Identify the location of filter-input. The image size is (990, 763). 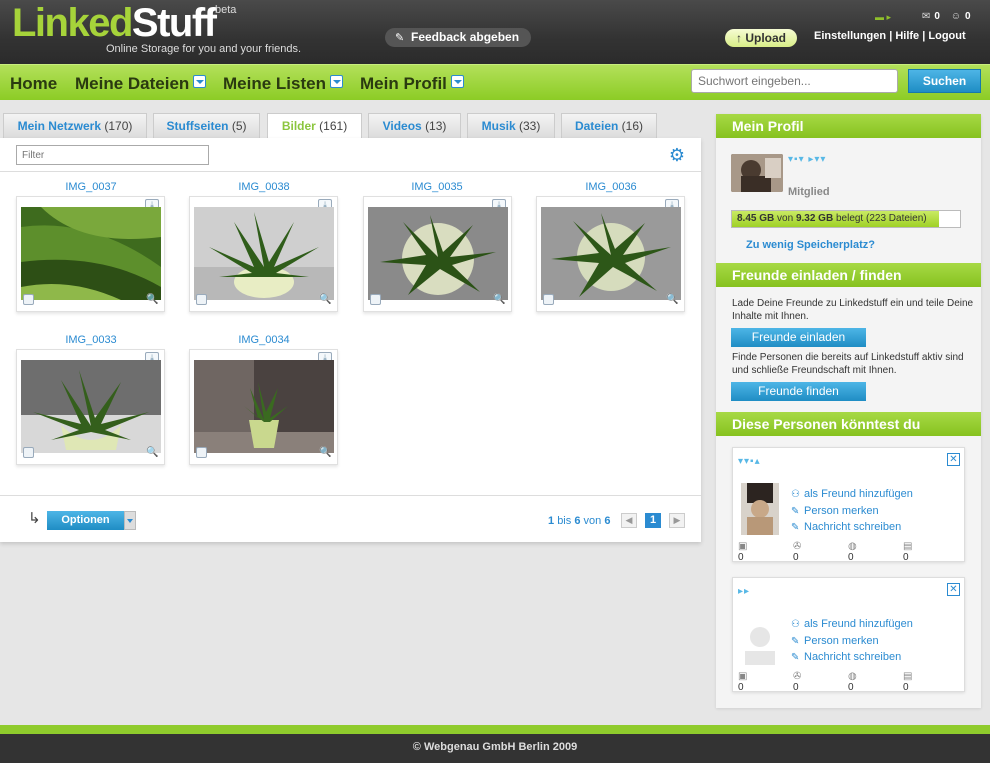
(112, 155).